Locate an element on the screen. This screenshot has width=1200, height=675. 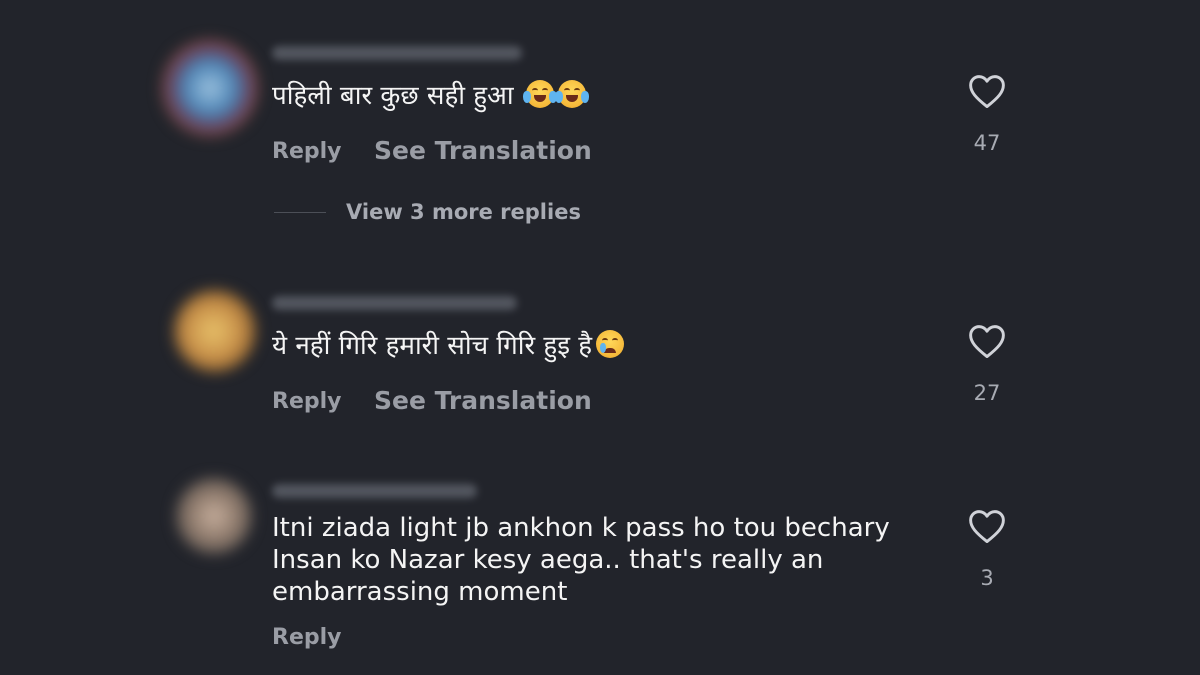
divider-line is located at coordinates (300, 212).